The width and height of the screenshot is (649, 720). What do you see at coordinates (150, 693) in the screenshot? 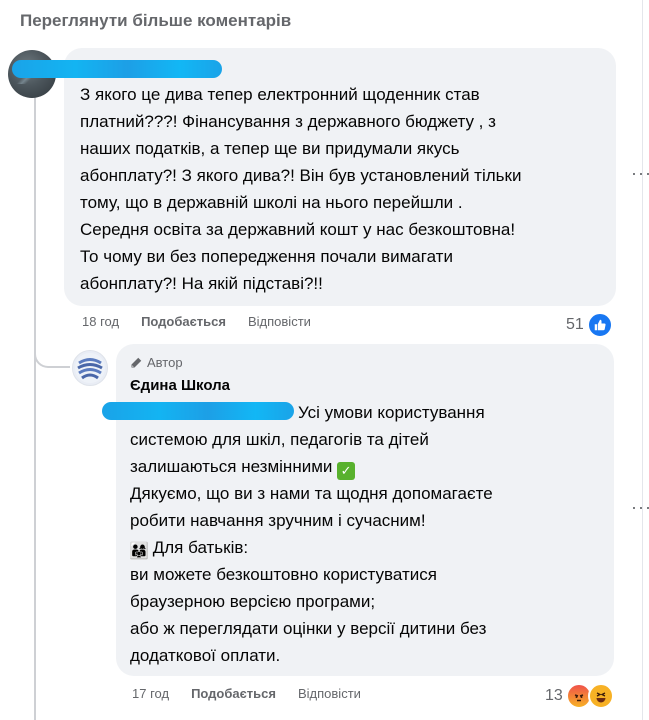
I see `reply-time: 17 год` at bounding box center [150, 693].